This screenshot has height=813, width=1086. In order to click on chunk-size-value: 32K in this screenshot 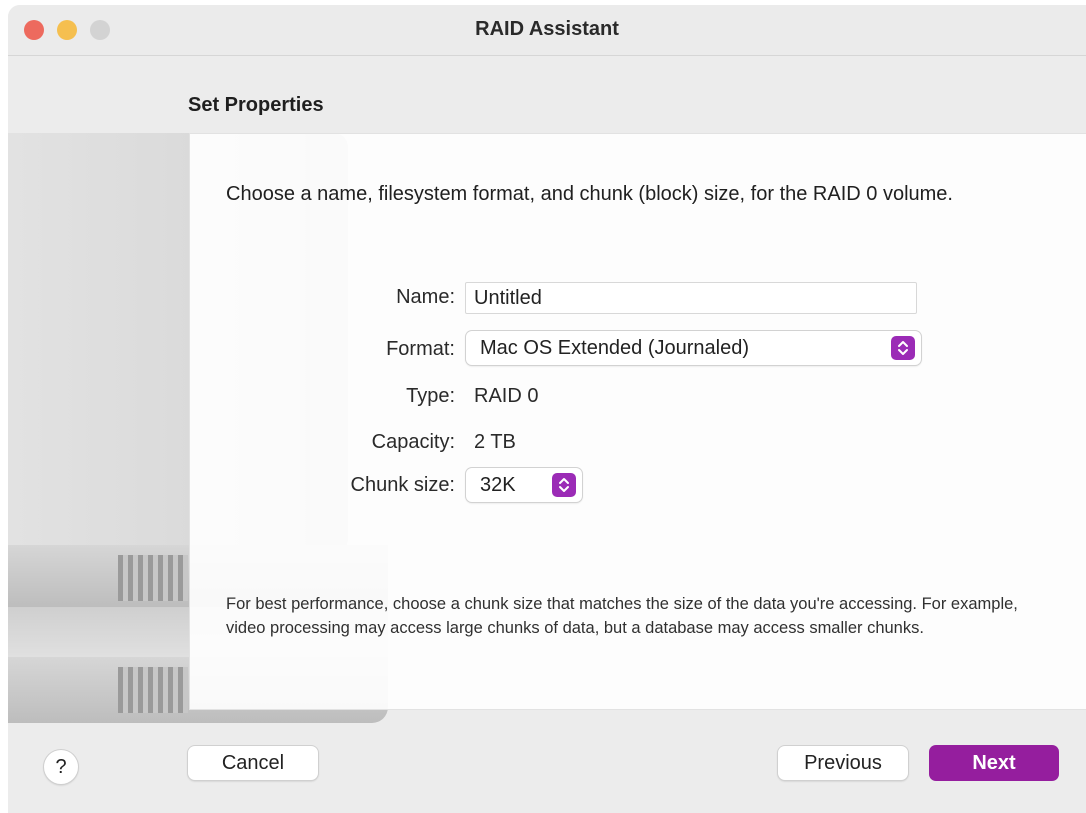, I will do `click(498, 485)`.